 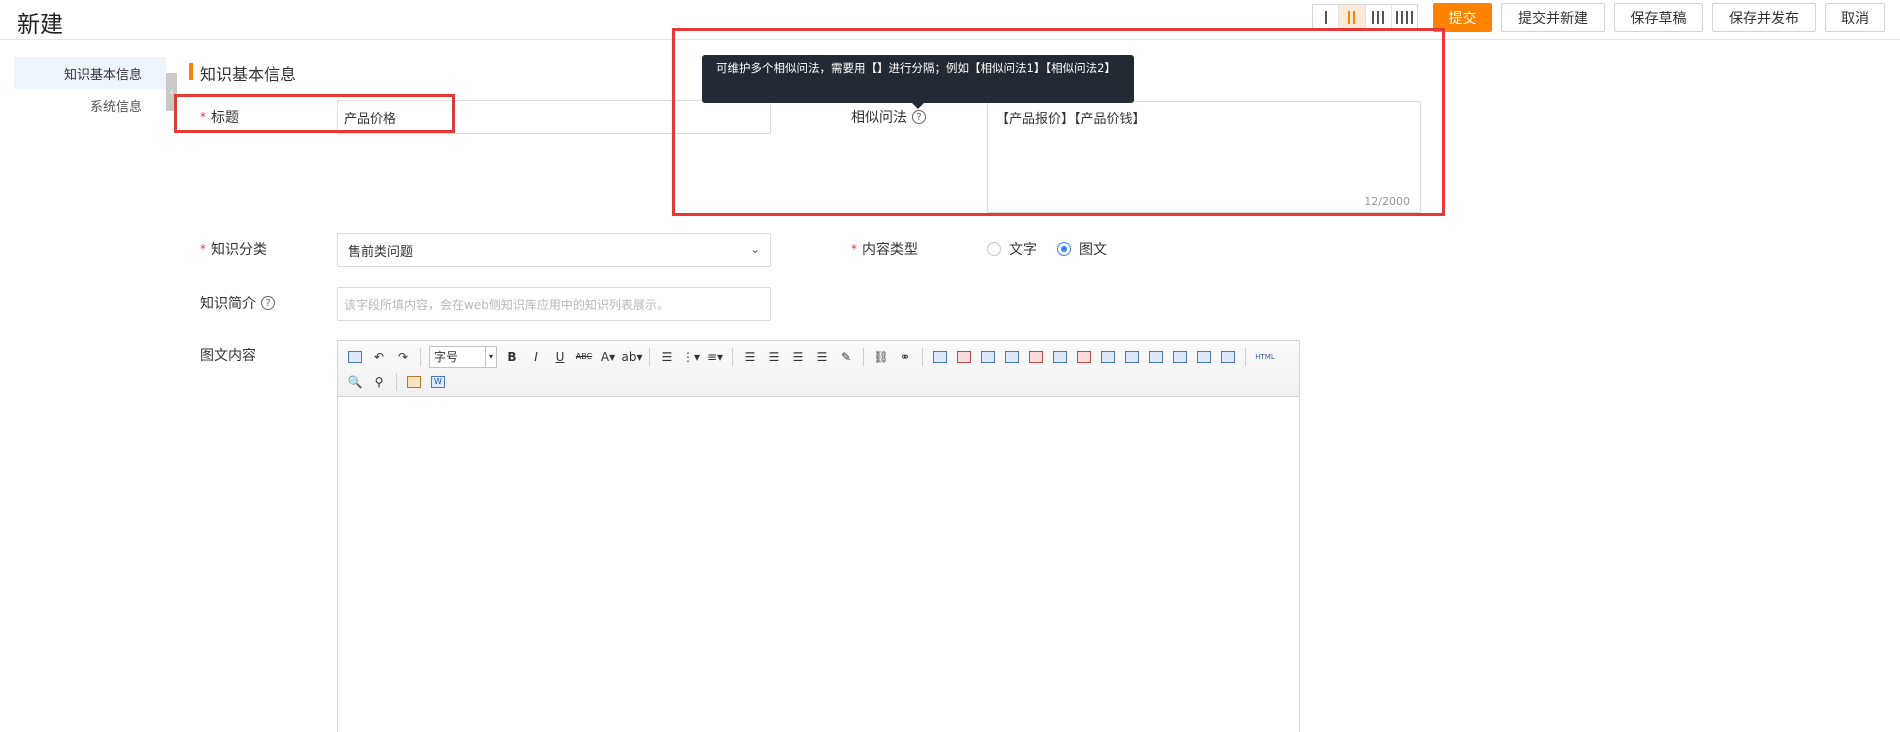 What do you see at coordinates (964, 357) in the screenshot?
I see `delete-table-icon` at bounding box center [964, 357].